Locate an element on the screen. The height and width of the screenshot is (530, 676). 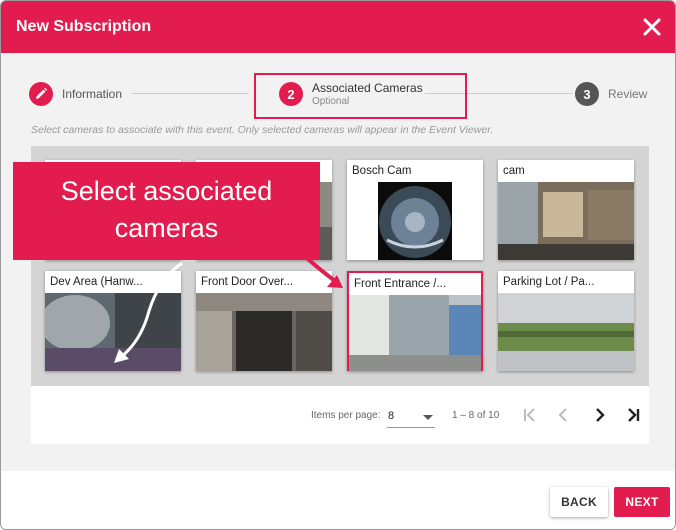
step-connector is located at coordinates (190, 93).